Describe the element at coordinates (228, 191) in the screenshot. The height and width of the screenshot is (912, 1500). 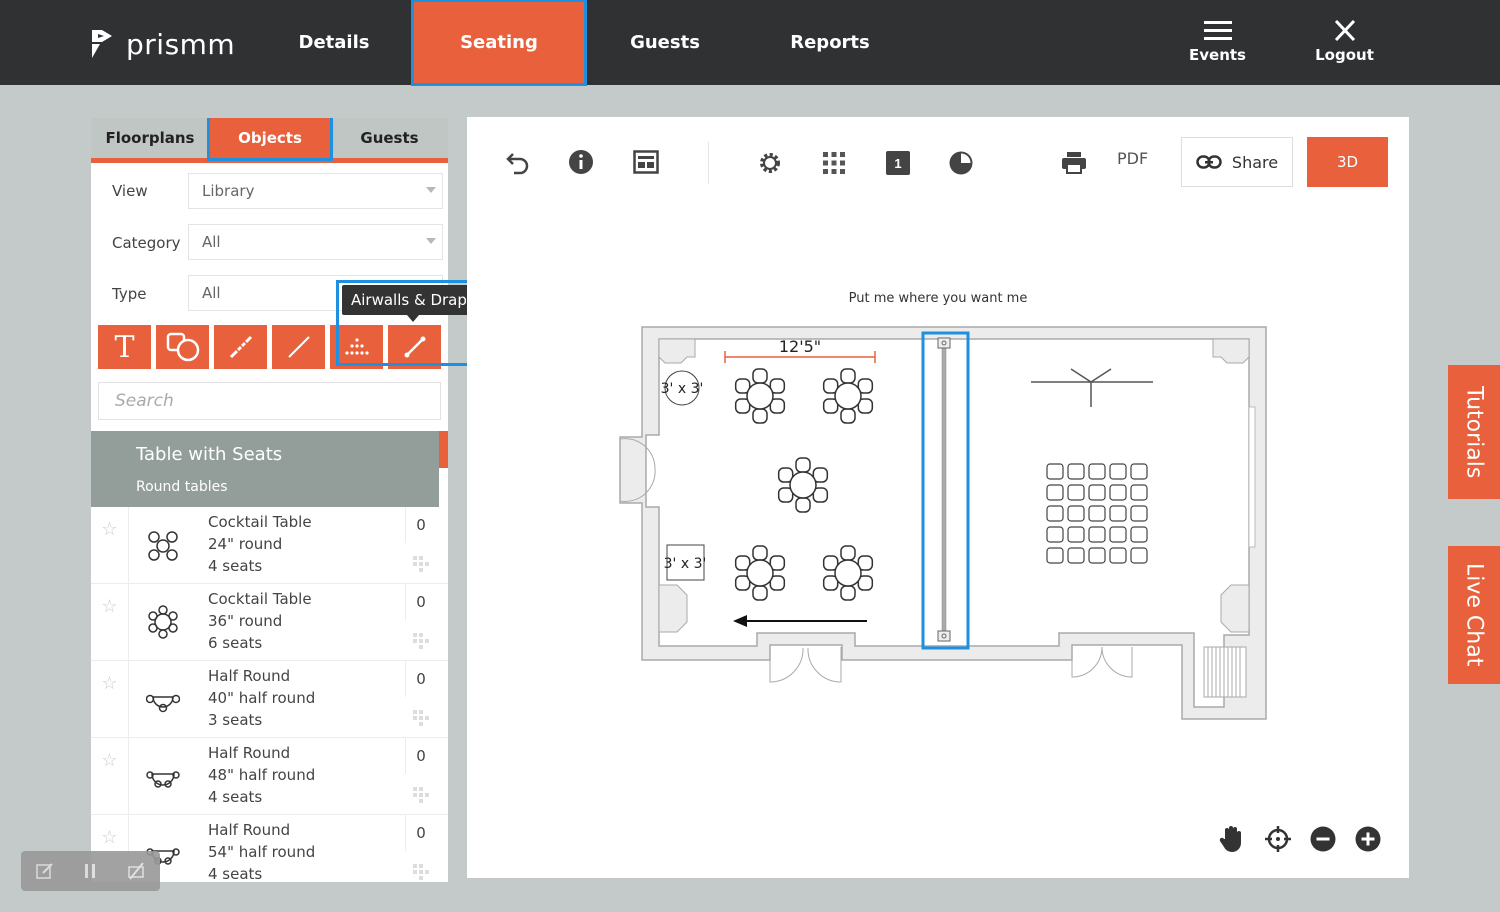
I see `view-select-value: Library` at that location.